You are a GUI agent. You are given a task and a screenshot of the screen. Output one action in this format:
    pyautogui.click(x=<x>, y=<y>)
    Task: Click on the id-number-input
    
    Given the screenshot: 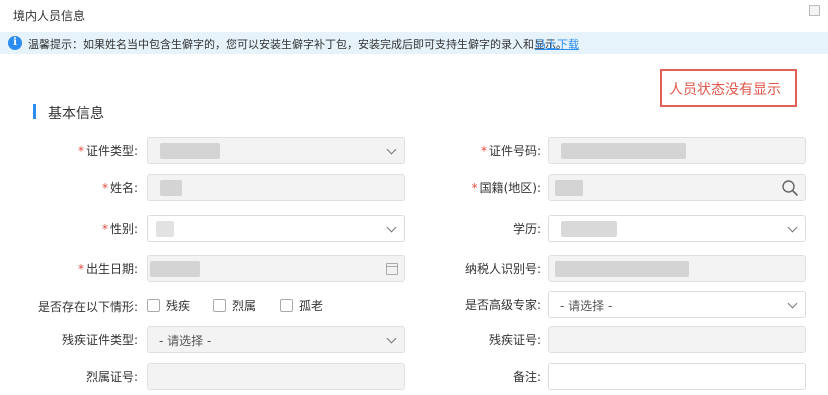 What is the action you would take?
    pyautogui.click(x=677, y=150)
    